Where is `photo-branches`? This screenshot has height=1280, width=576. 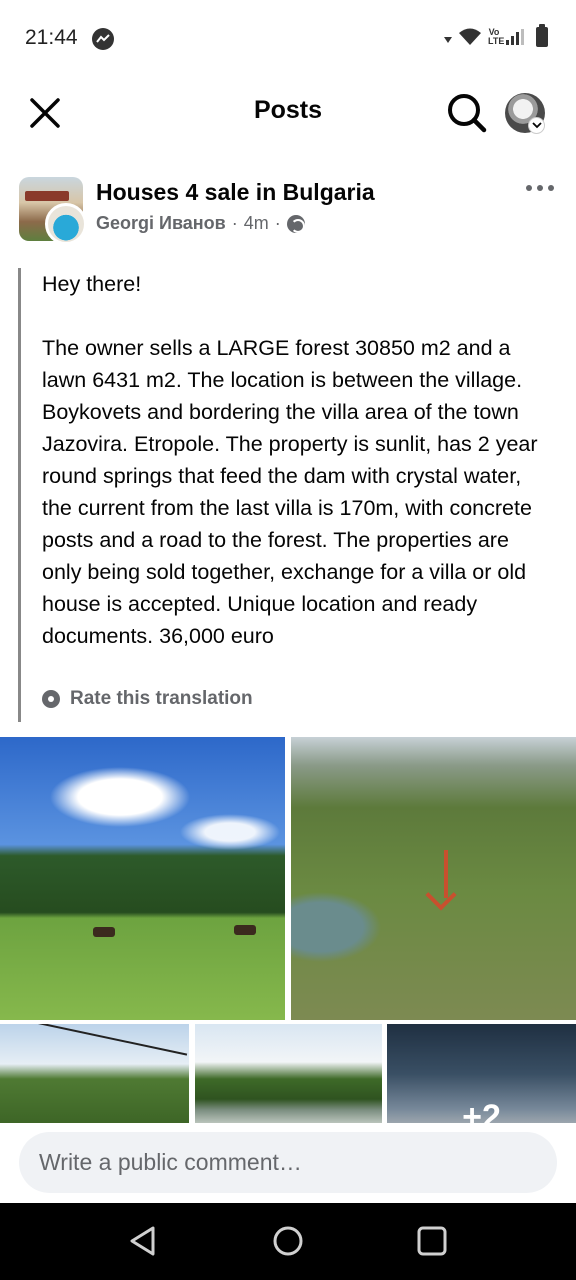 photo-branches is located at coordinates (94, 1074).